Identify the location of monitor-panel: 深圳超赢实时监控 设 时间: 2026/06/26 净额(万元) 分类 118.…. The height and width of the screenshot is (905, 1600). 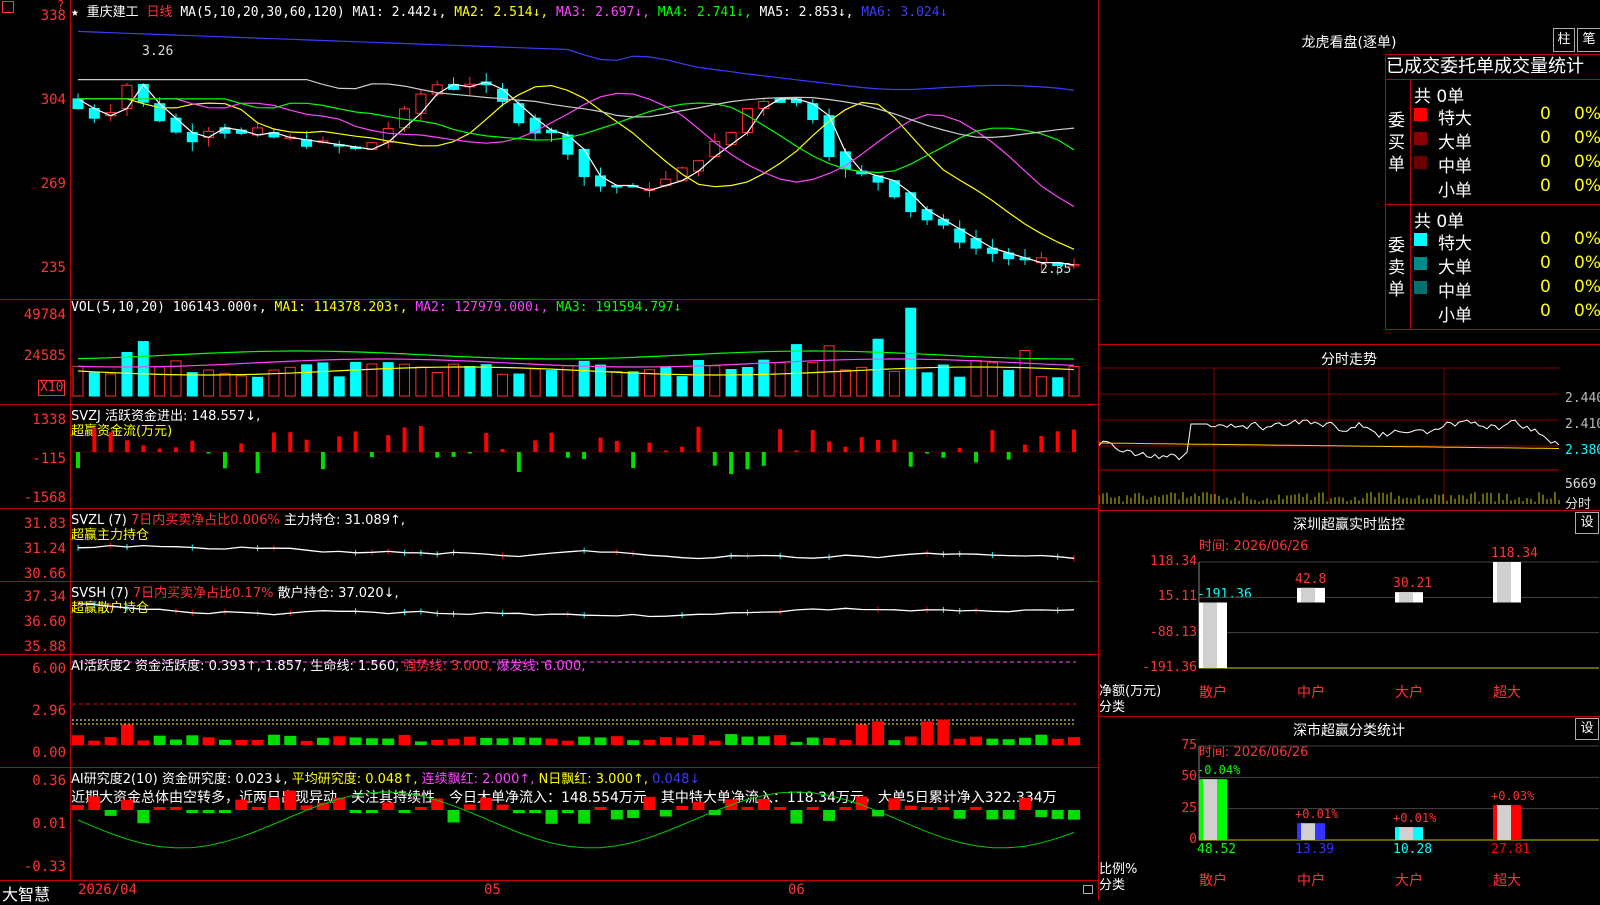
(1349, 613).